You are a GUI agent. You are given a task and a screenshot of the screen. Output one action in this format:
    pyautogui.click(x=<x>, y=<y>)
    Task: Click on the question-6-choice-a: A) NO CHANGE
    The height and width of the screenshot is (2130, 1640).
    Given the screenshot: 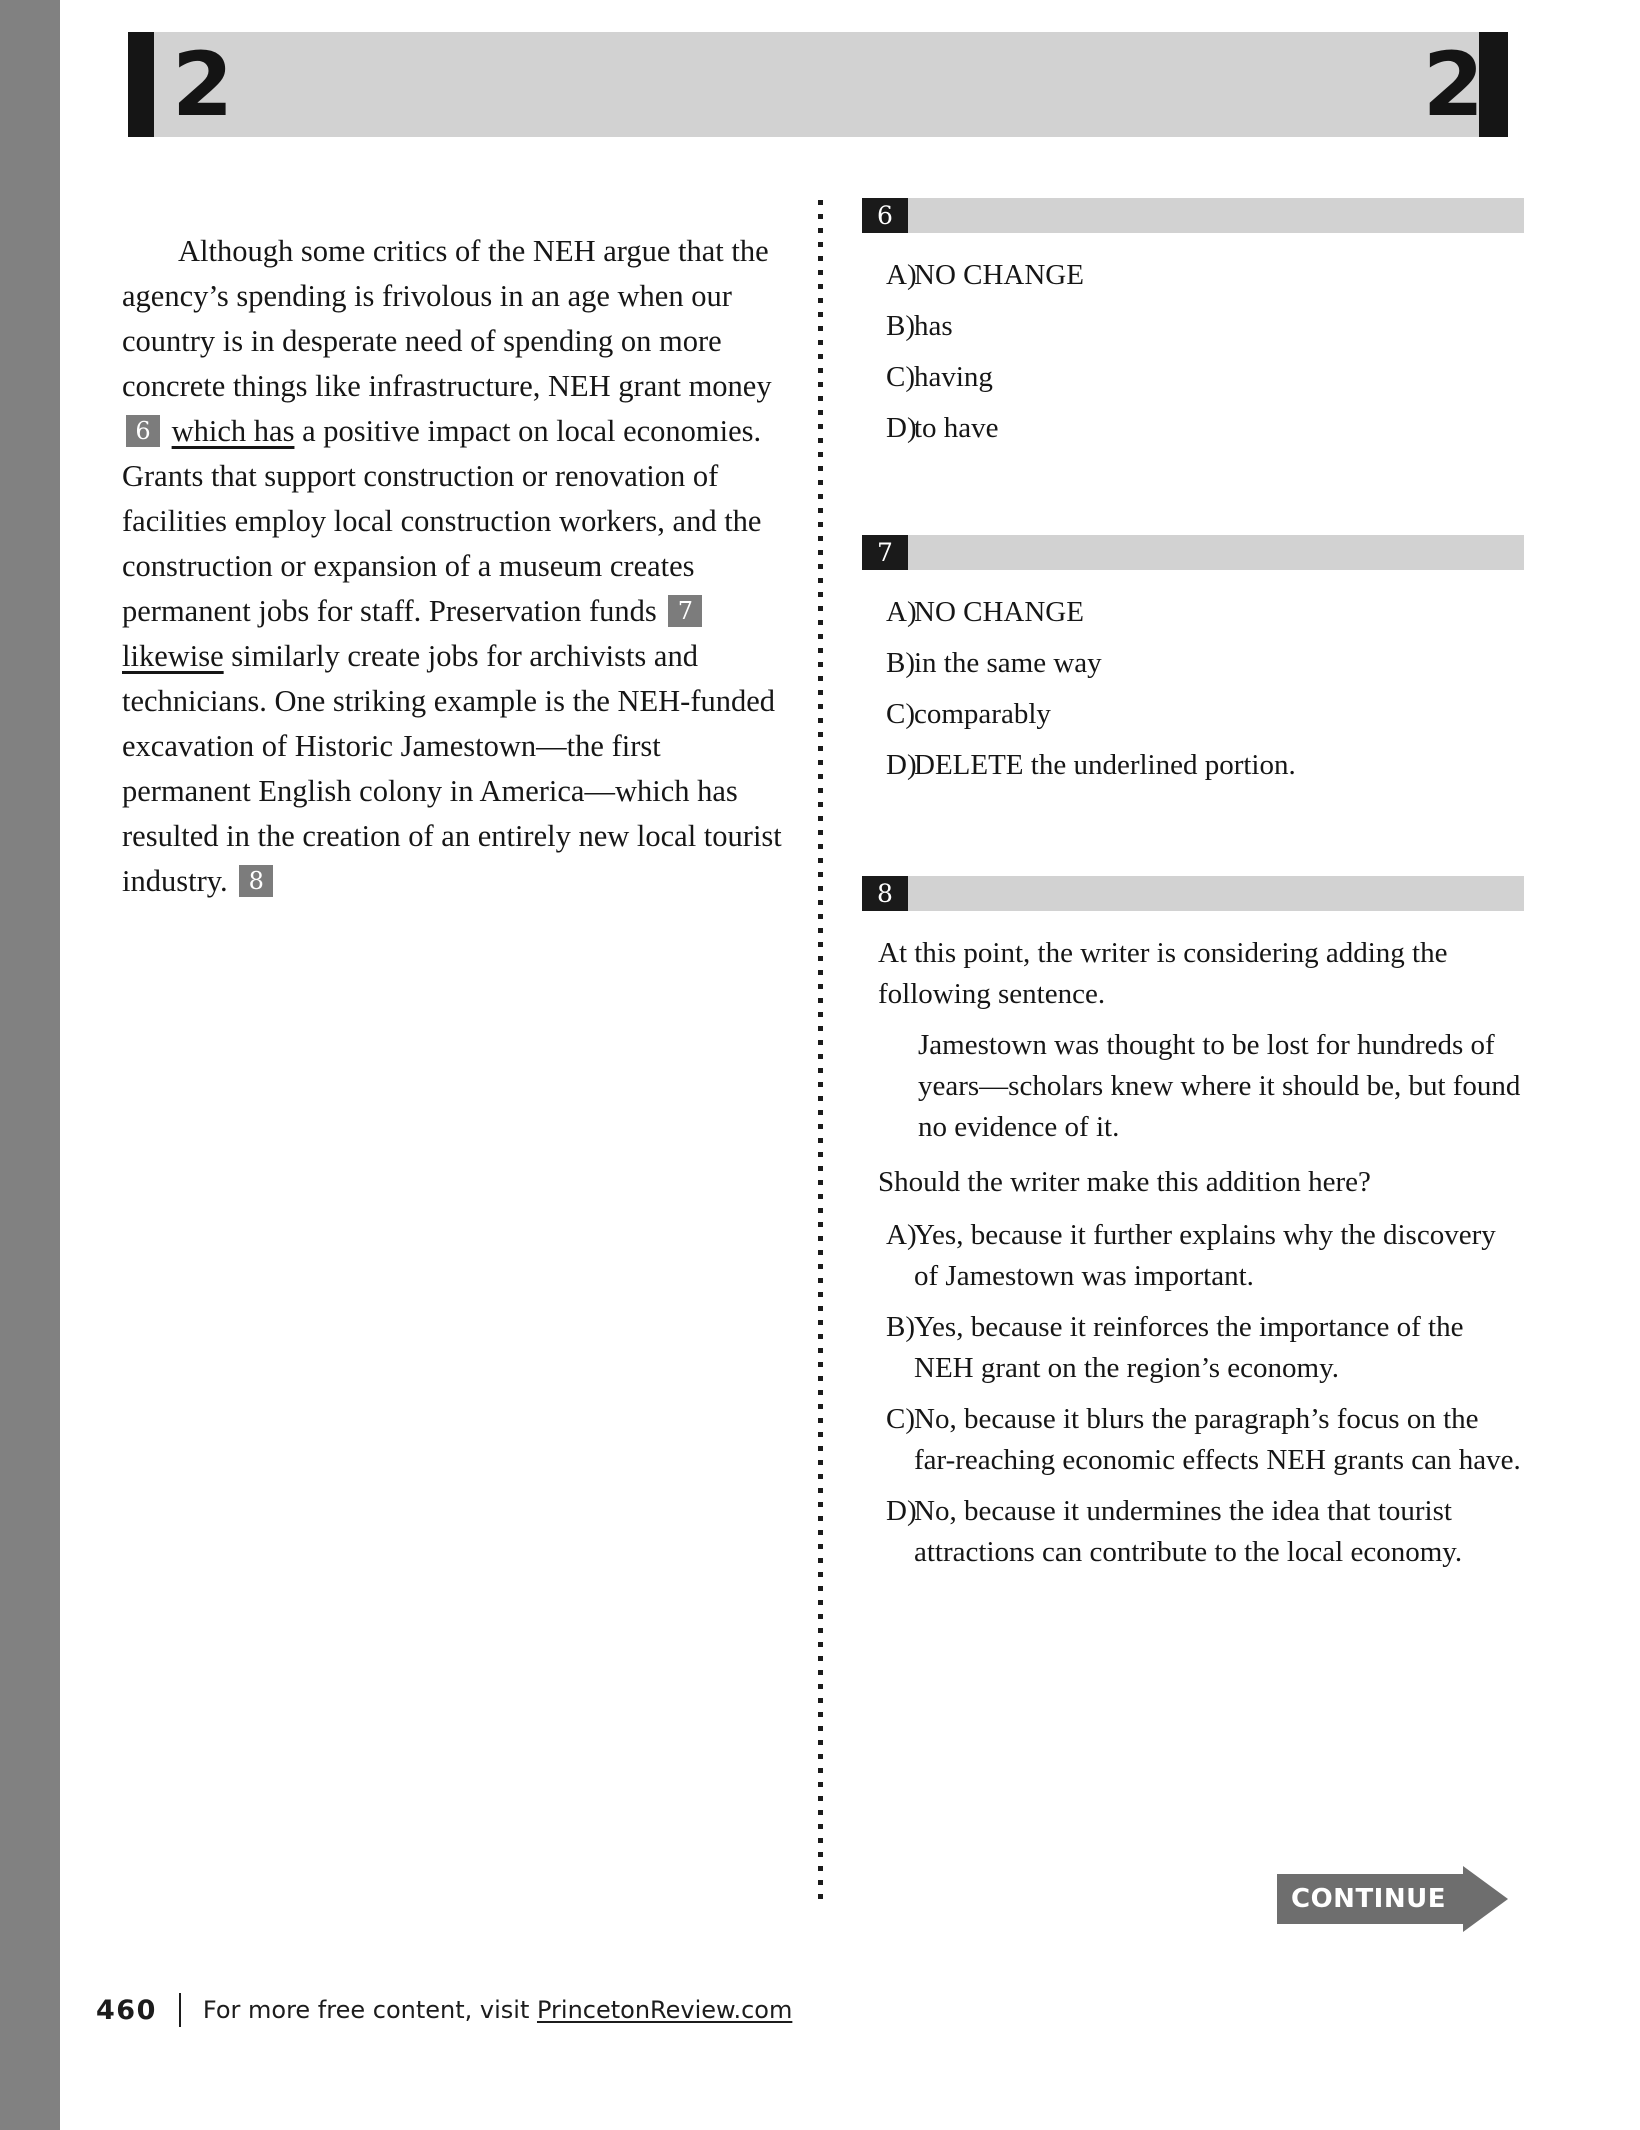 What is the action you would take?
    pyautogui.click(x=1193, y=275)
    